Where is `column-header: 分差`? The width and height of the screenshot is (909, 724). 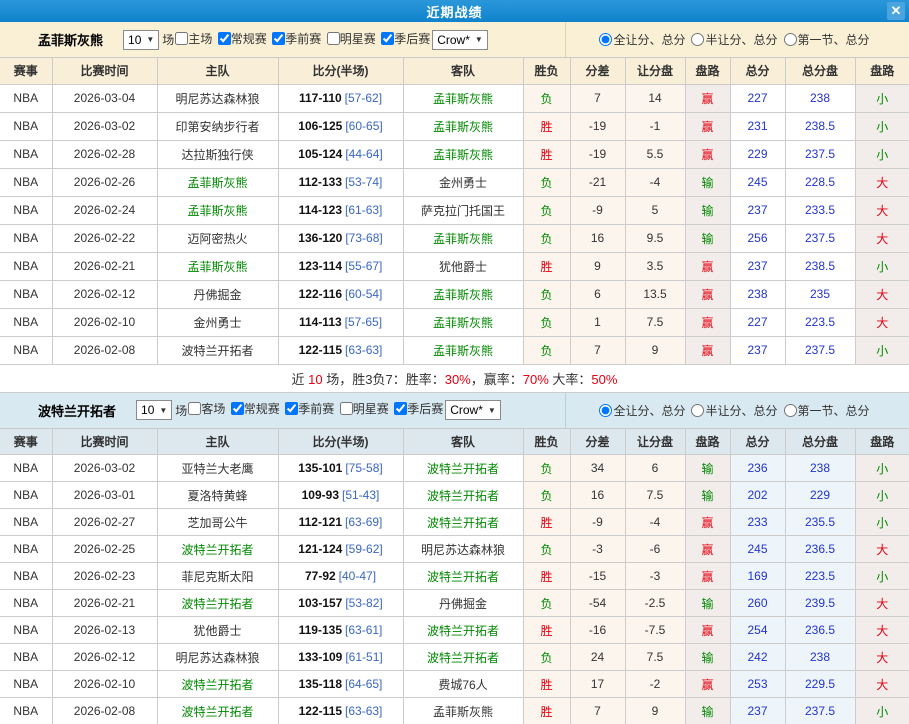
column-header: 分差 is located at coordinates (598, 71).